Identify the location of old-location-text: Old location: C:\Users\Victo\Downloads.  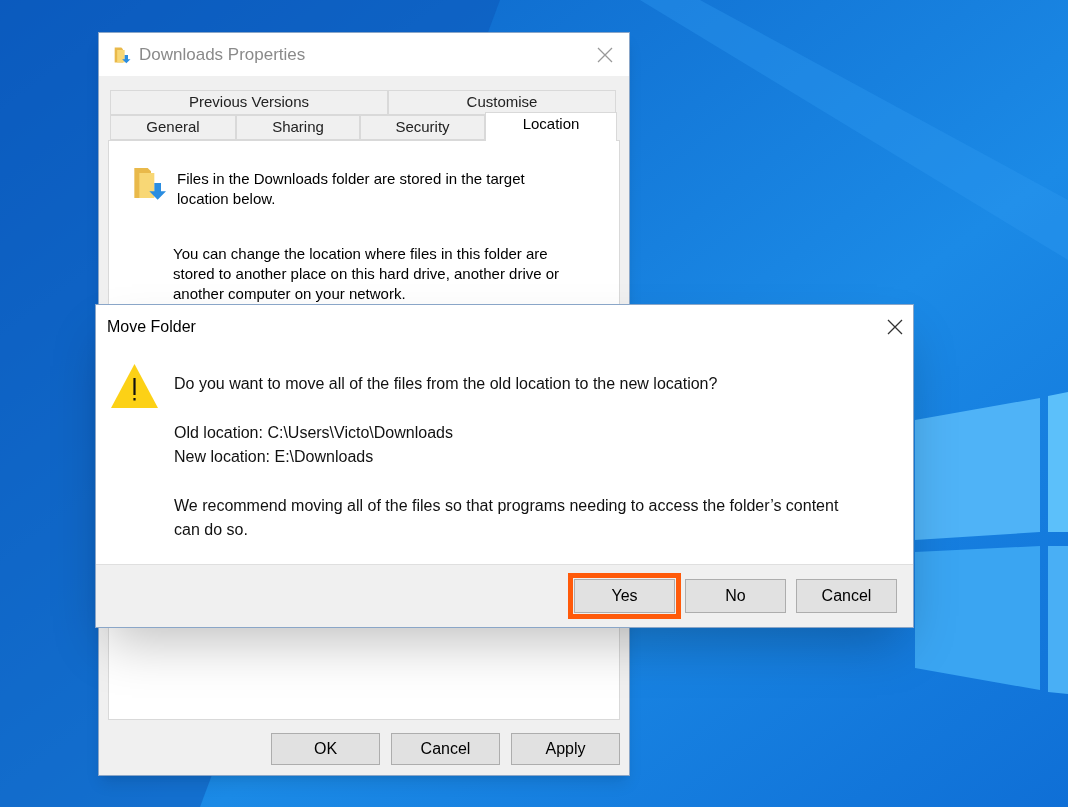
(314, 433).